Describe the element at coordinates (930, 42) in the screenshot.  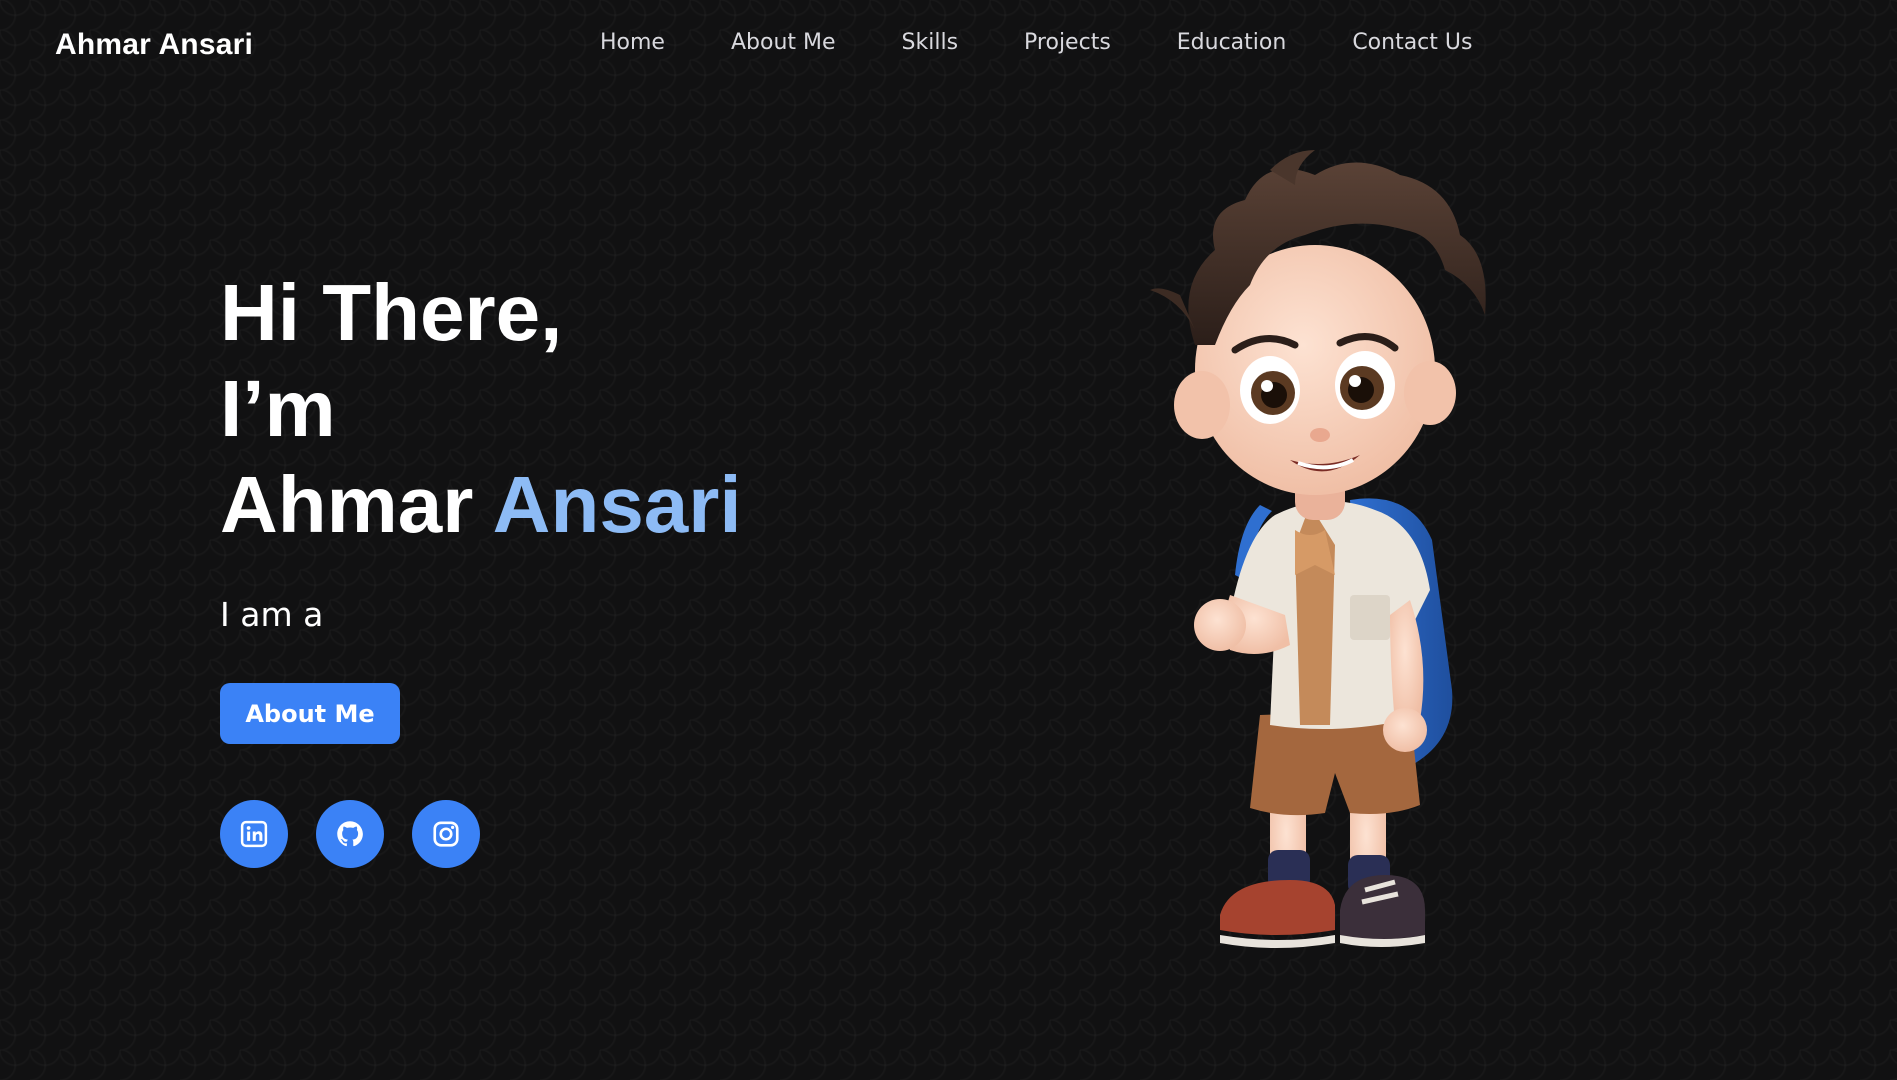
I see `nav-link-skills: Skills` at that location.